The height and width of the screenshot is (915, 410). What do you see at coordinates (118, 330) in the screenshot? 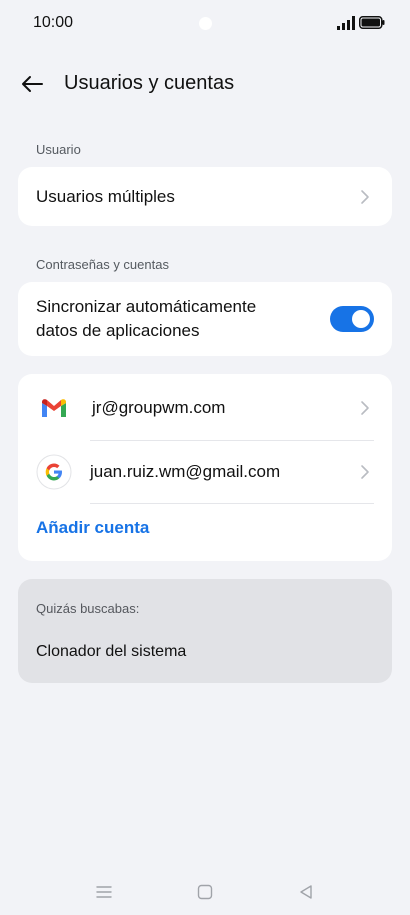
I see `auto-sync-label-line2: datos de aplicaciones` at bounding box center [118, 330].